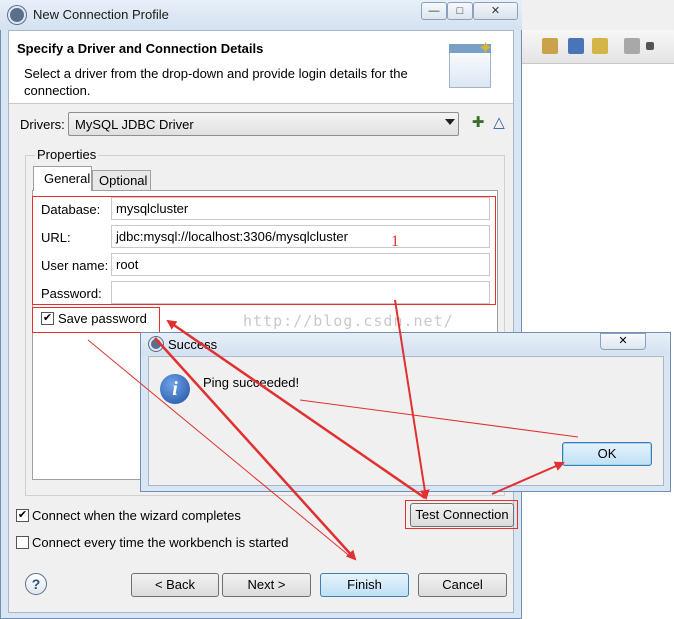  Describe the element at coordinates (175, 585) in the screenshot. I see `back-button: < Back` at that location.